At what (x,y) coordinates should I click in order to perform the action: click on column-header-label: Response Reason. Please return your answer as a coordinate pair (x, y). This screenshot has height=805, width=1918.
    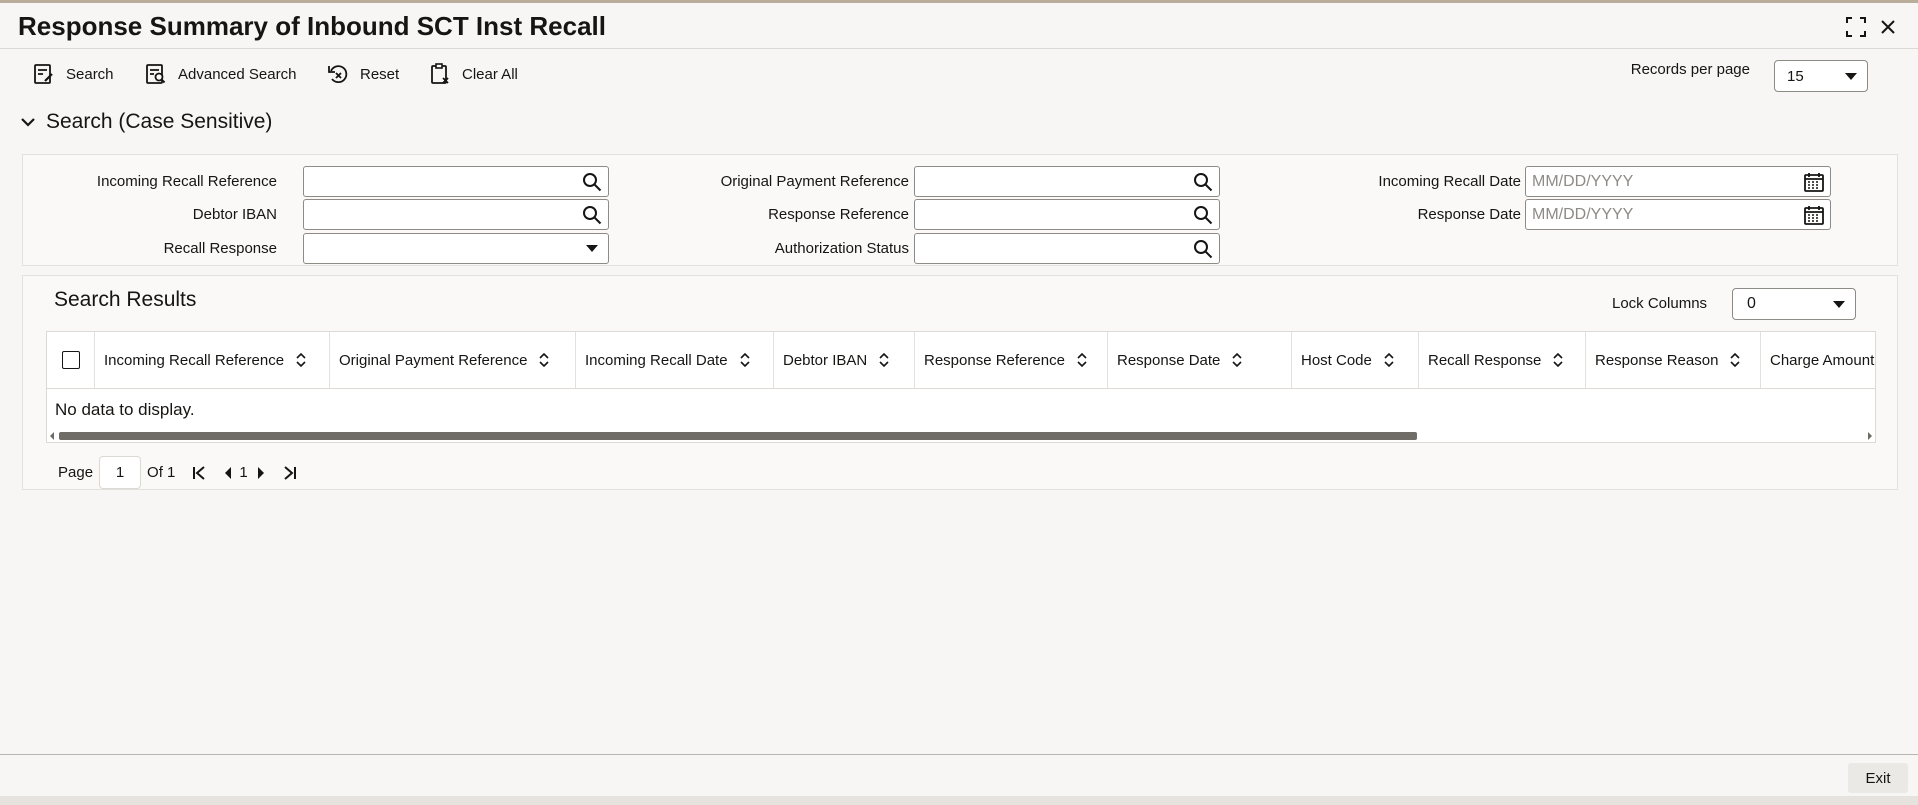
    Looking at the image, I should click on (1657, 360).